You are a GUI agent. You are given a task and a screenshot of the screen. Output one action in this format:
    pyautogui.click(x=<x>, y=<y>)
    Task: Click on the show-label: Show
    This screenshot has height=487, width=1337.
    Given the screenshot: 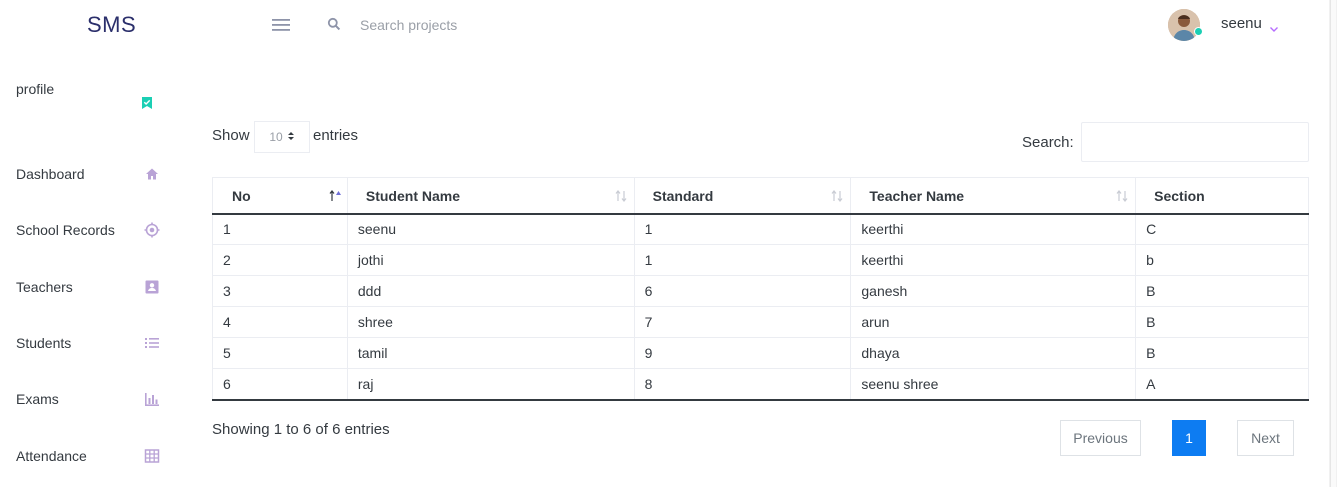 What is the action you would take?
    pyautogui.click(x=231, y=135)
    